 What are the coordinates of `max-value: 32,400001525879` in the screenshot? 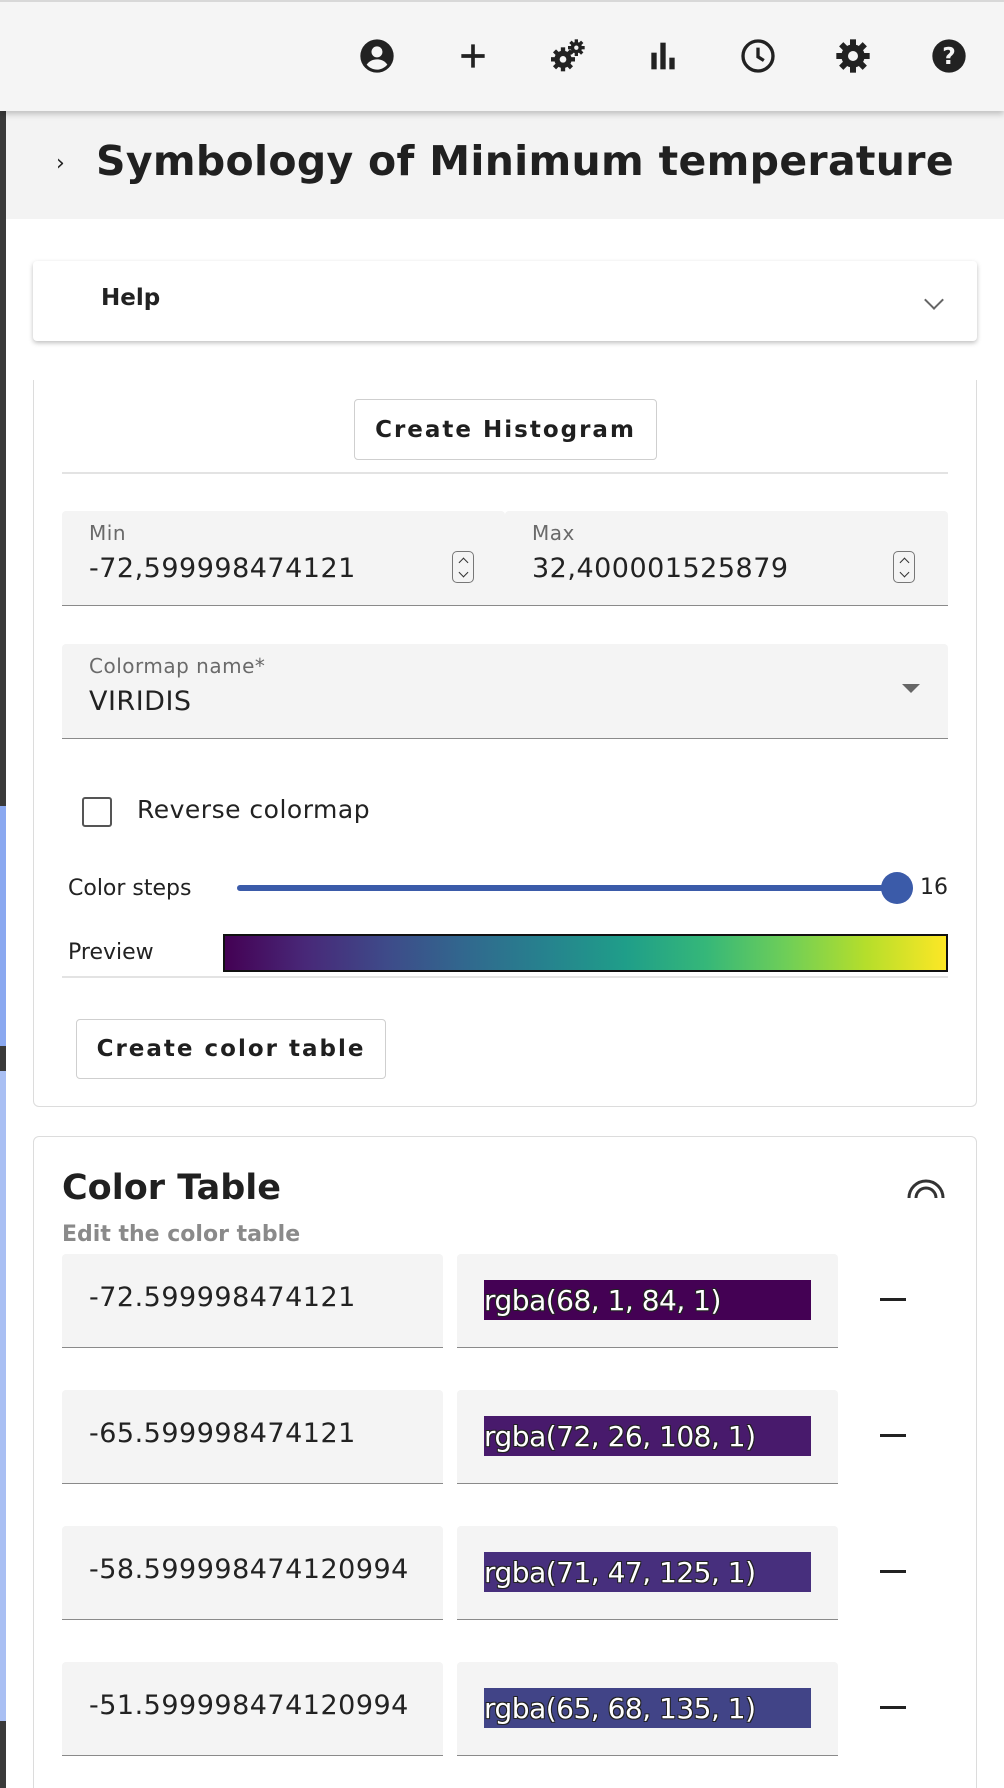 It's located at (660, 568).